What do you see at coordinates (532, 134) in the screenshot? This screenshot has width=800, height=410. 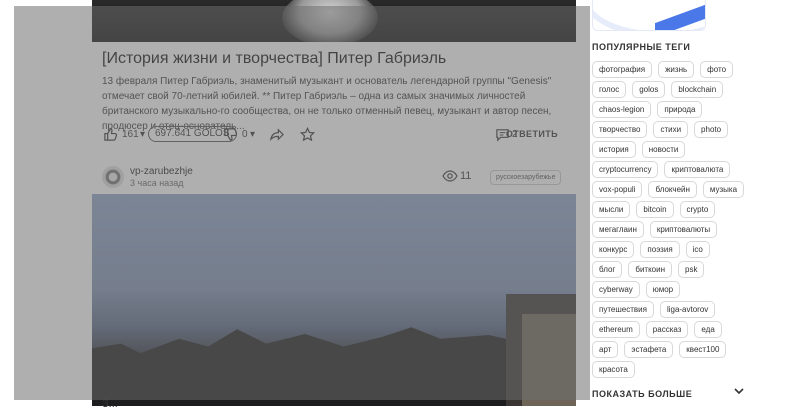 I see `reply-button: ОТВЕТИТЬ` at bounding box center [532, 134].